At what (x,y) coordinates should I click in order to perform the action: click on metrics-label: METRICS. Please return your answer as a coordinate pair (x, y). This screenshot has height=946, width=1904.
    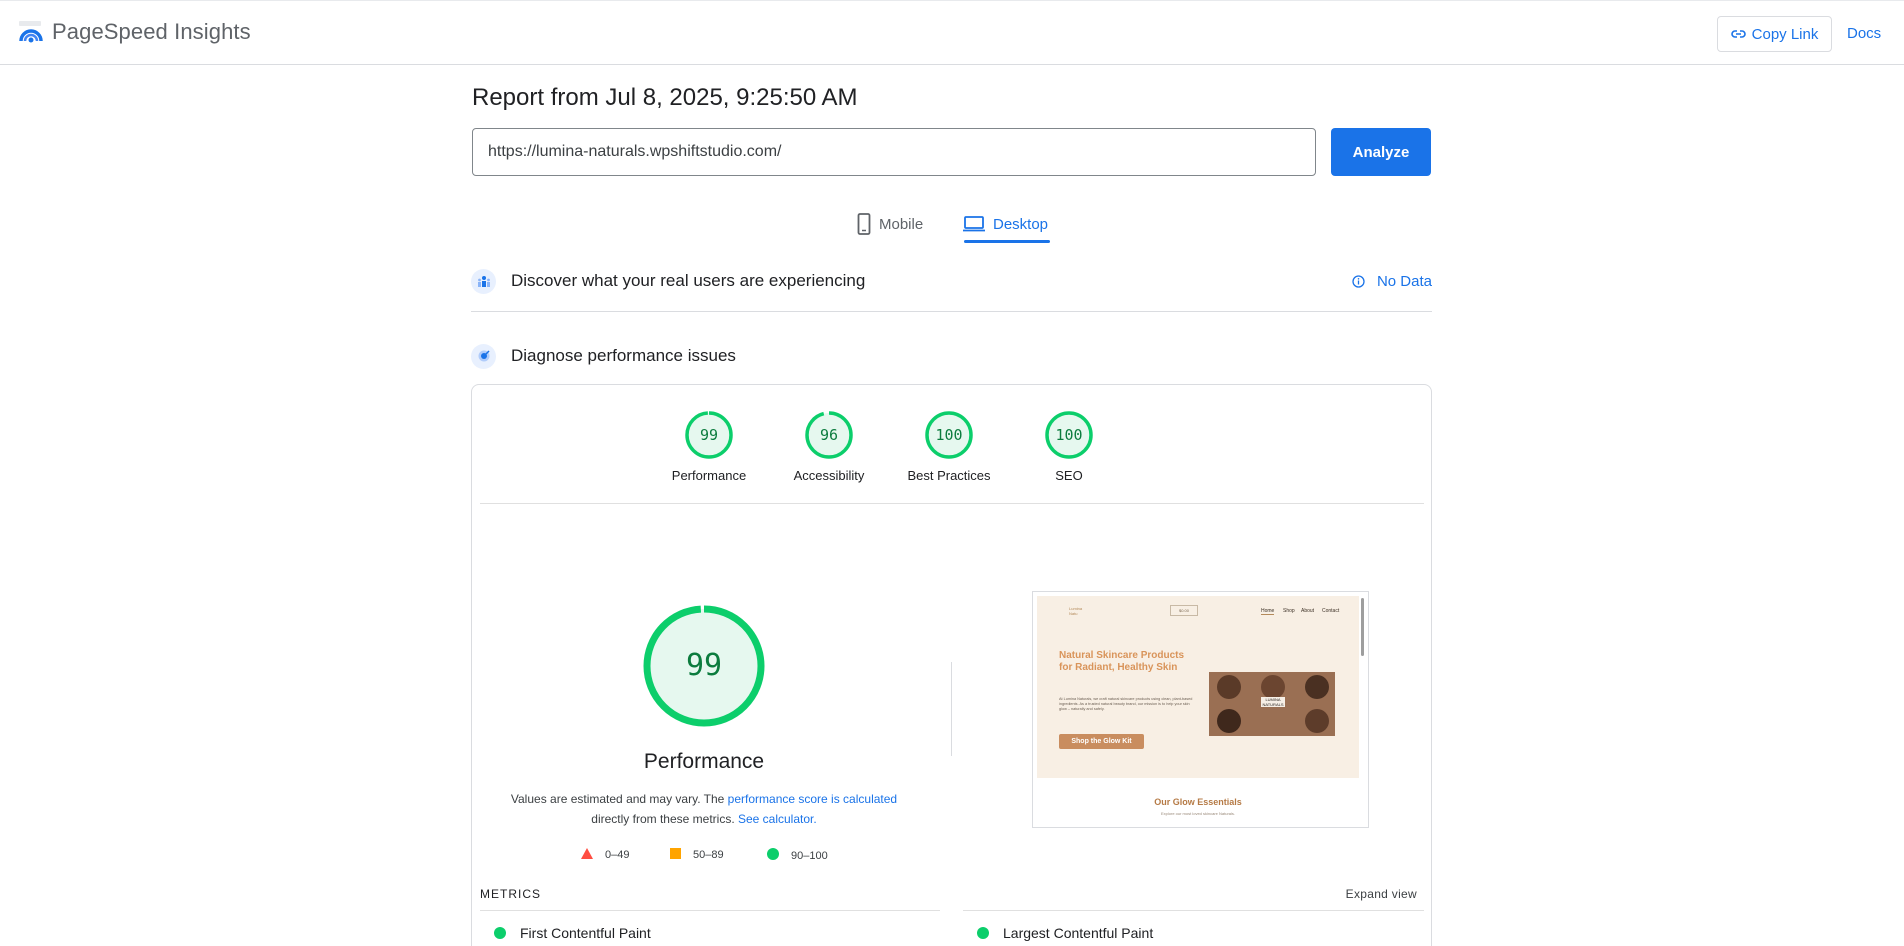
    Looking at the image, I should click on (510, 894).